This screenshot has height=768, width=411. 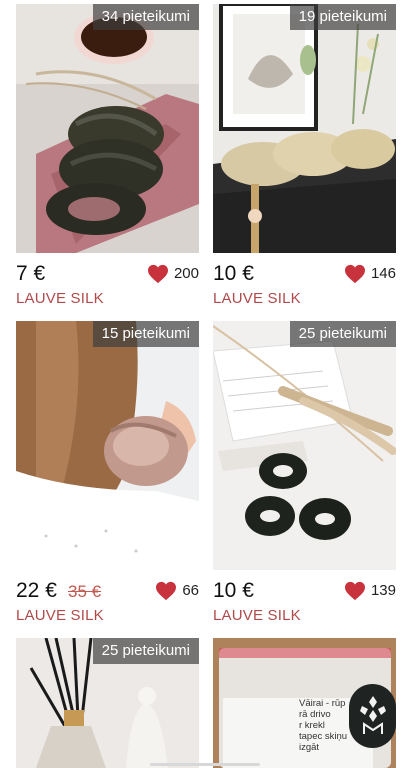 I want to click on product-card: 25 pieteikumi, so click(x=107, y=703).